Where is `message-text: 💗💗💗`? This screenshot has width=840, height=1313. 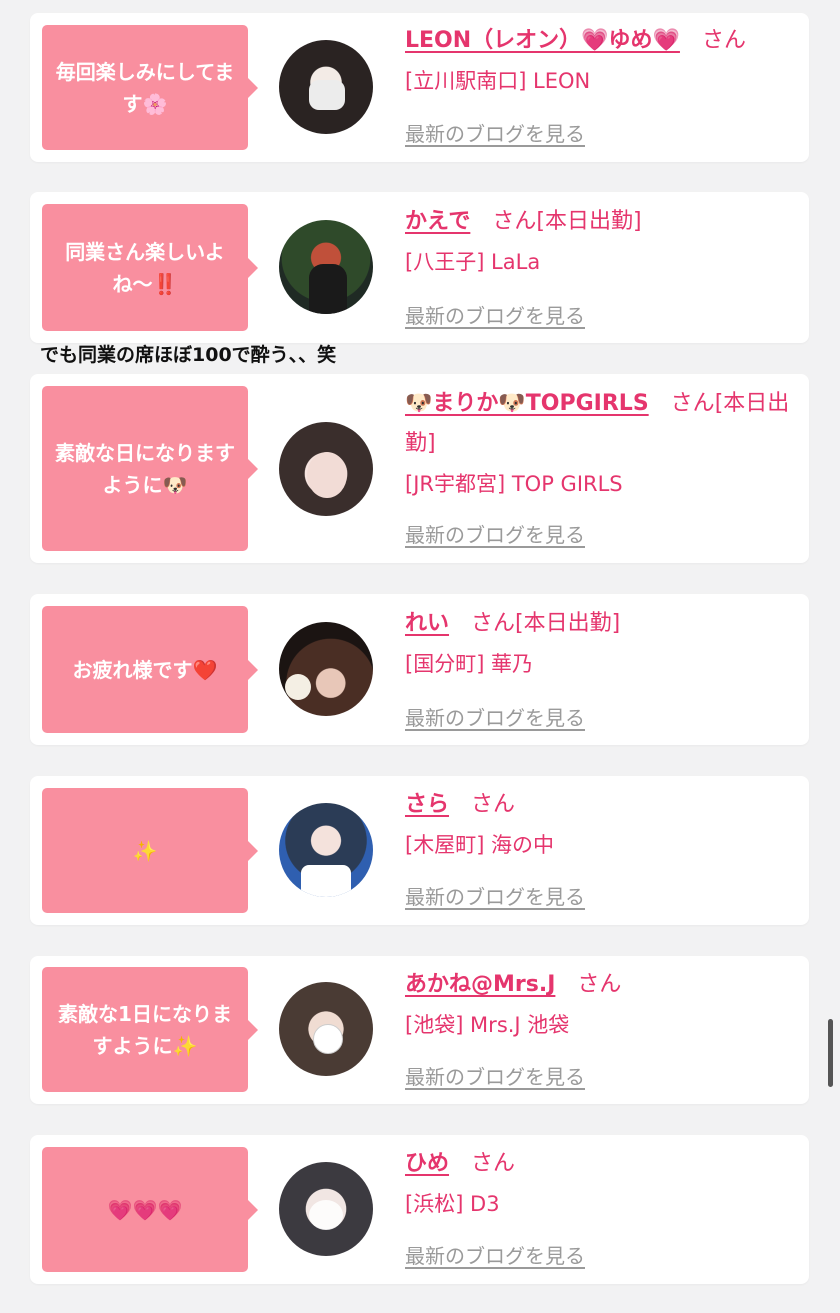
message-text: 💗💗💗 is located at coordinates (145, 1209).